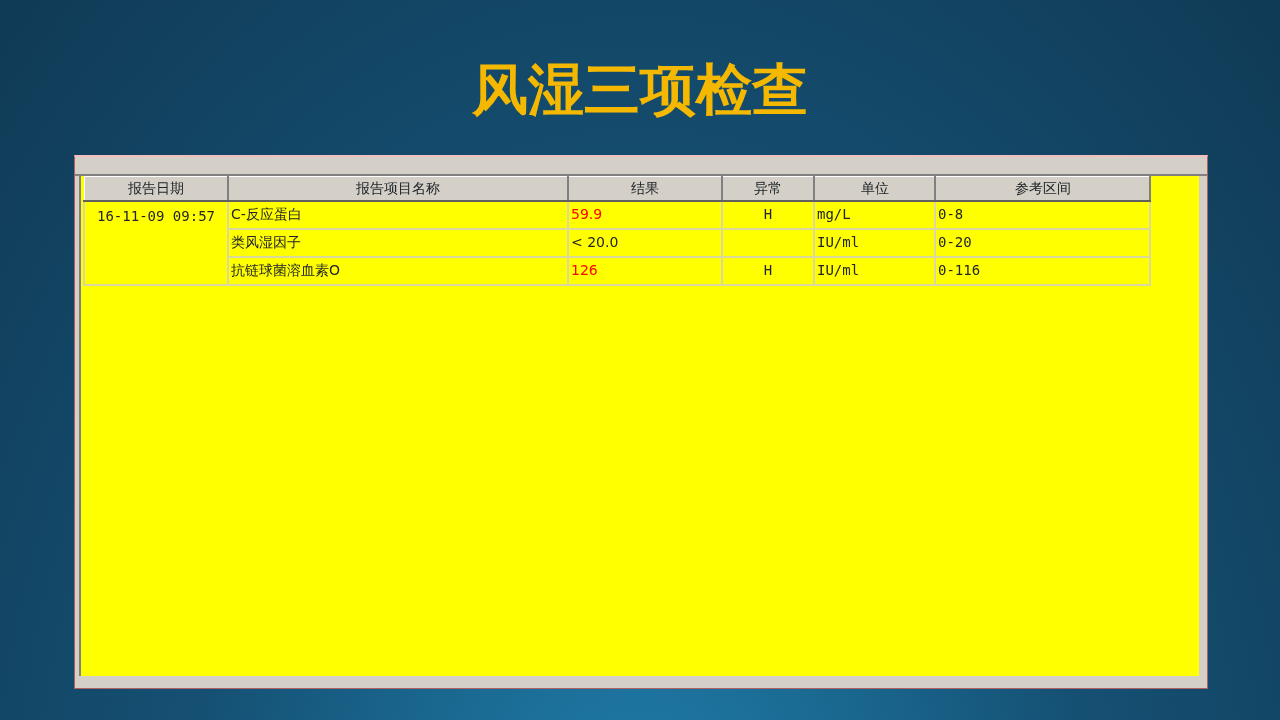 This screenshot has height=720, width=1280. Describe the element at coordinates (398, 188) in the screenshot. I see `column-header: 报告项目名称` at that location.